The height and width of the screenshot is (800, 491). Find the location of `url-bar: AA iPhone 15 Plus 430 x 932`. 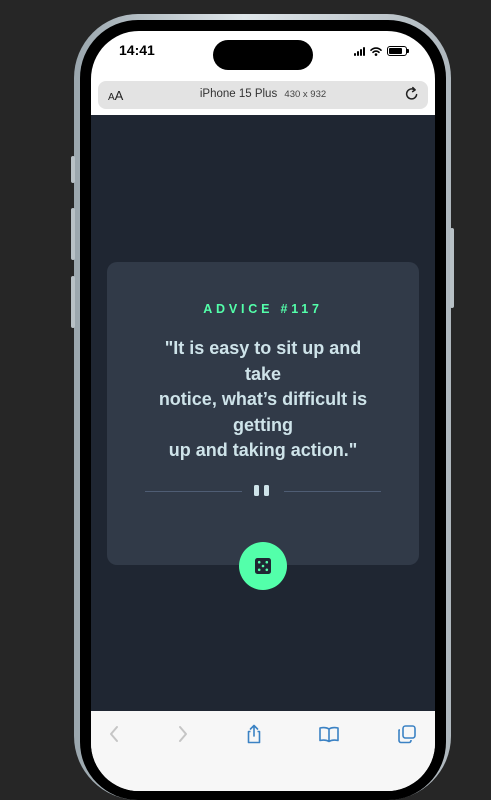

url-bar: AA iPhone 15 Plus 430 x 932 is located at coordinates (263, 95).